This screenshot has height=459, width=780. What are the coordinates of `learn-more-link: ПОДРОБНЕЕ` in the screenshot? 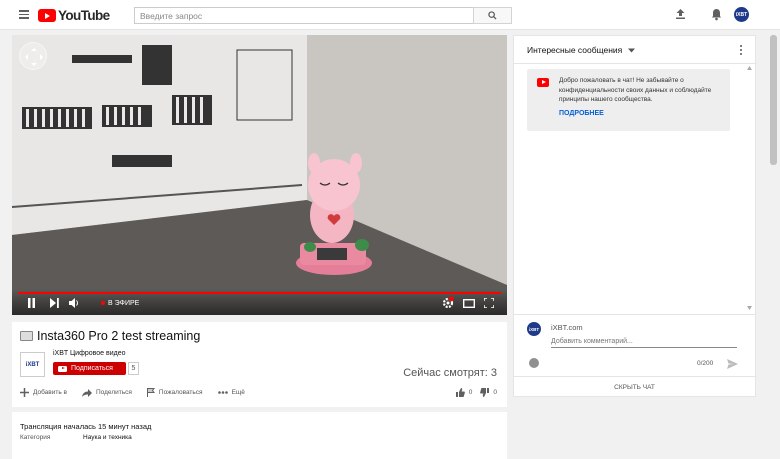 It's located at (581, 113).